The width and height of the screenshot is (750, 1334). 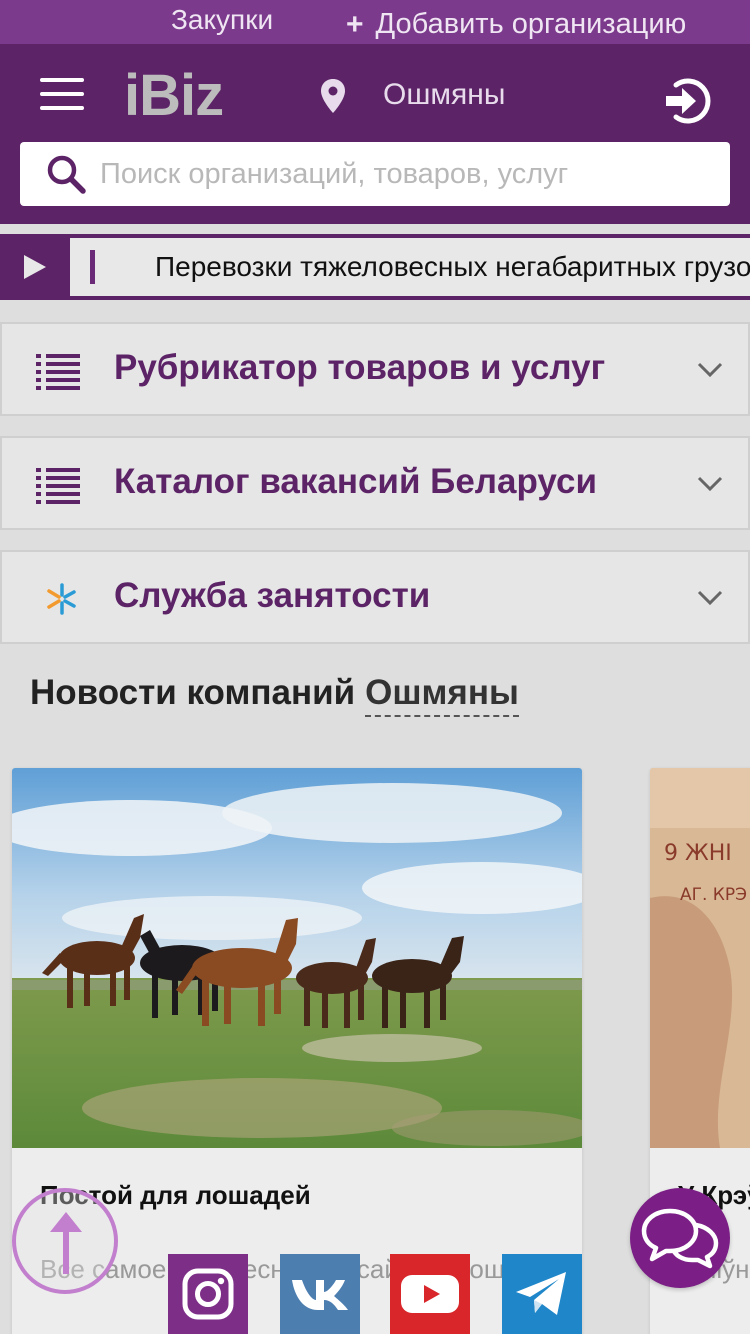 I want to click on login-icon, so click(x=687, y=101).